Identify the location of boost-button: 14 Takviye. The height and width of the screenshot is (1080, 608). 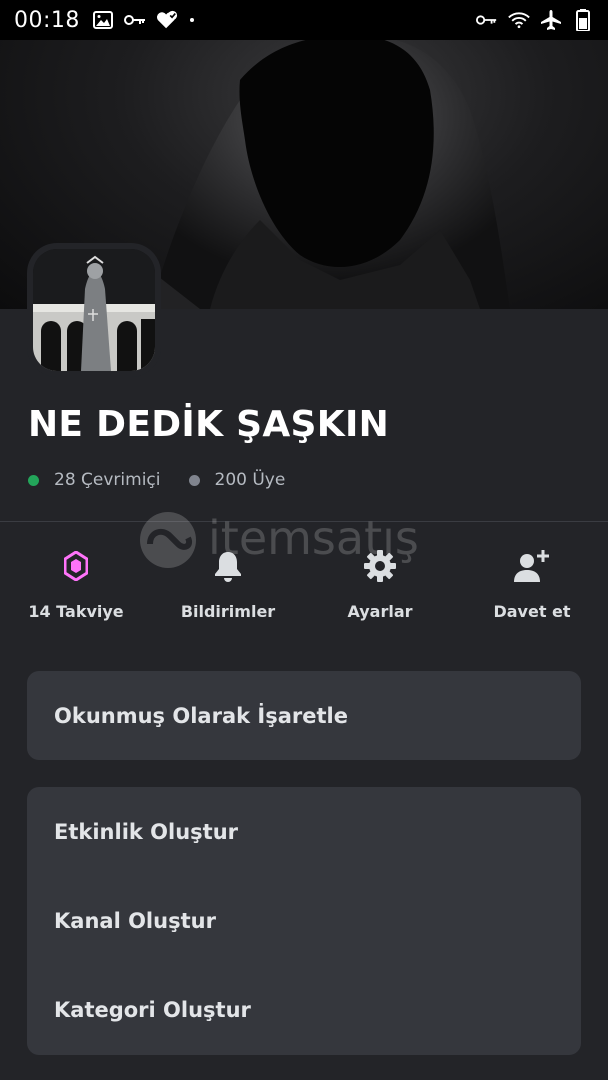
(76, 585).